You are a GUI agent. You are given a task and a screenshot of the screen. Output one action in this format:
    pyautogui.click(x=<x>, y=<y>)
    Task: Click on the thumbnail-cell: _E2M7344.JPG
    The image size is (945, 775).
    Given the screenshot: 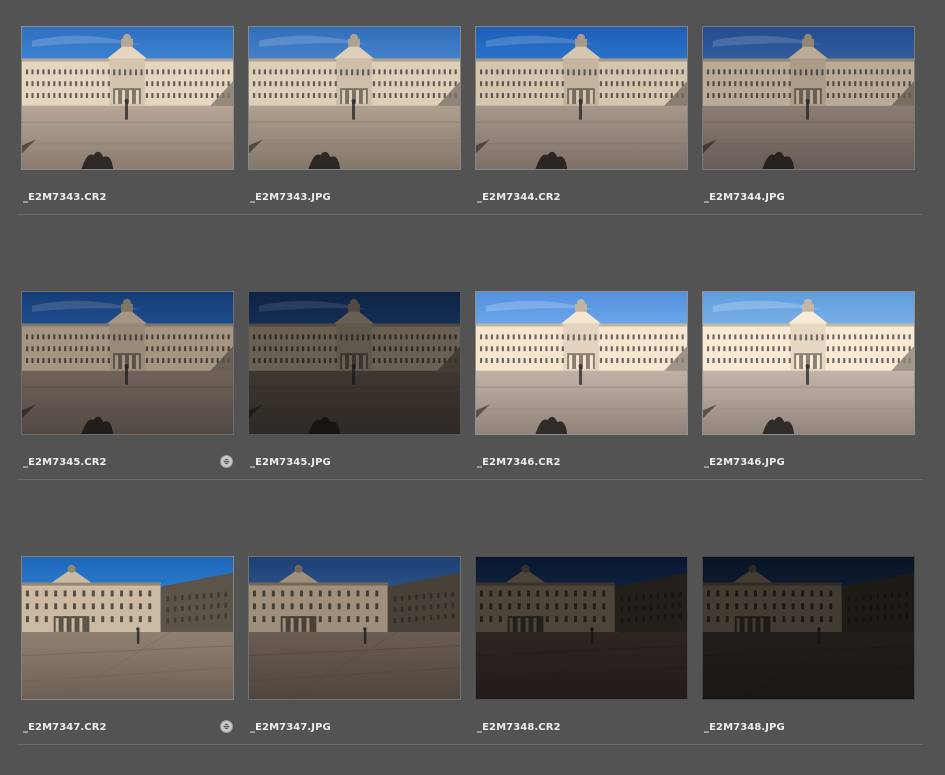 What is the action you would take?
    pyautogui.click(x=807, y=121)
    